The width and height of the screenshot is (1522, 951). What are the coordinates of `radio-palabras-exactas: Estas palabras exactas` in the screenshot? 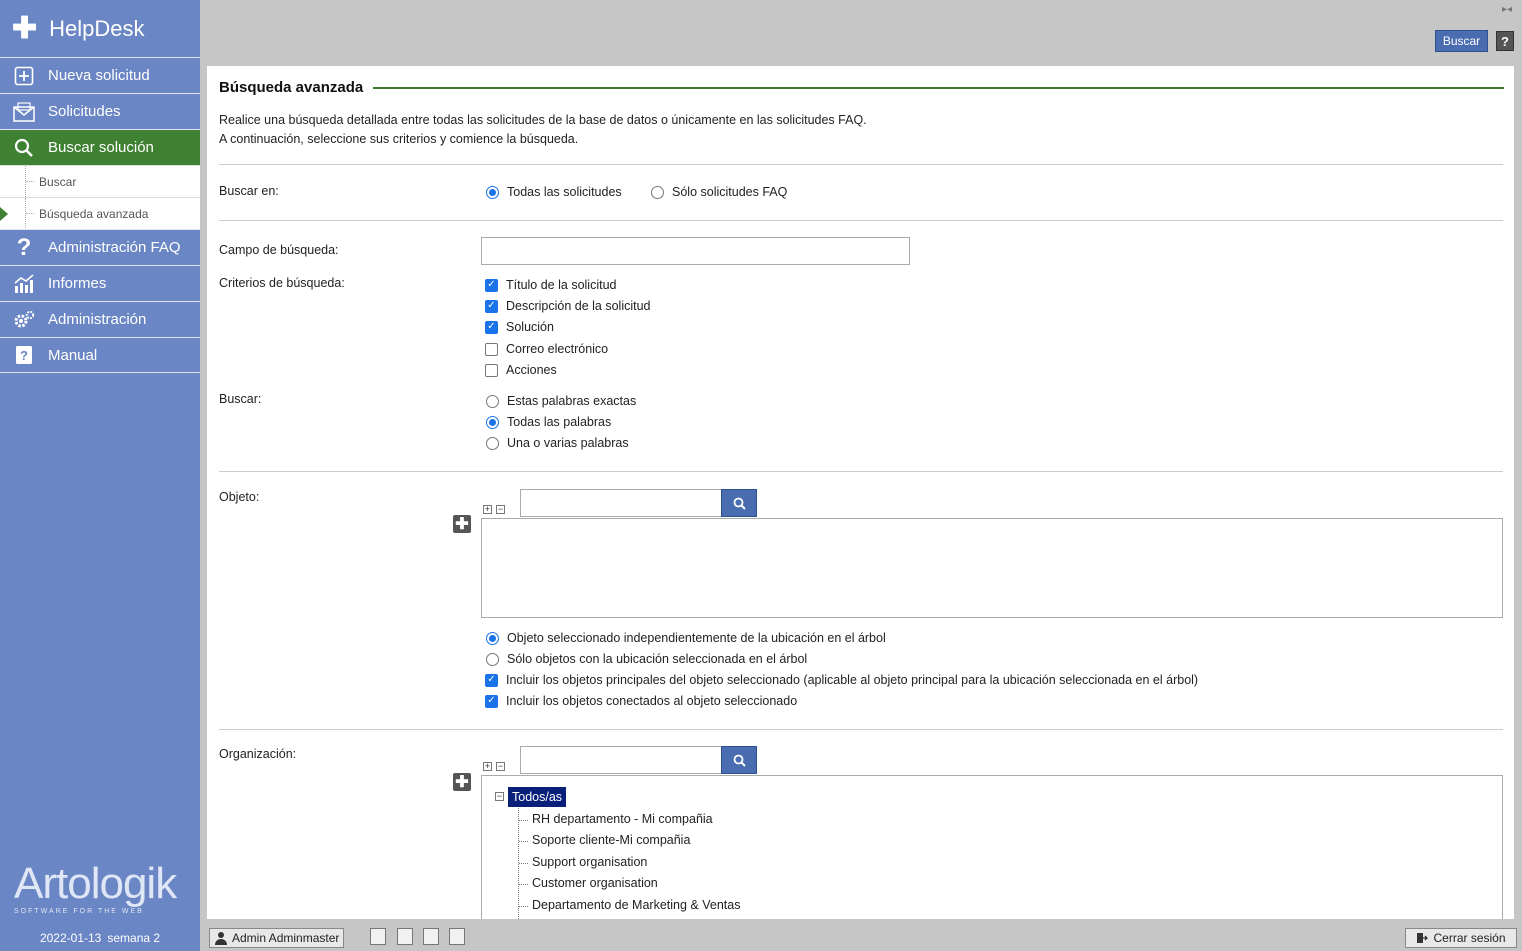 It's located at (561, 401).